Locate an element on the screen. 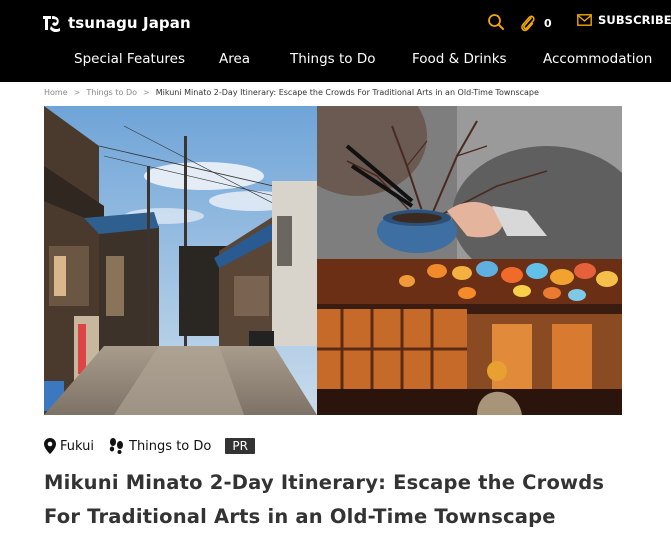 The width and height of the screenshot is (671, 537). article-tags: Fukui Things to Do PR is located at coordinates (149, 446).